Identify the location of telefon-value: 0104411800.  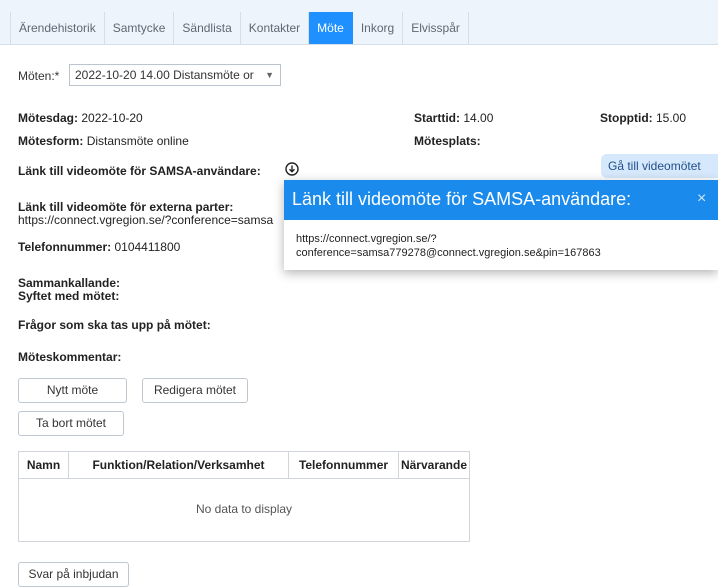
(147, 247).